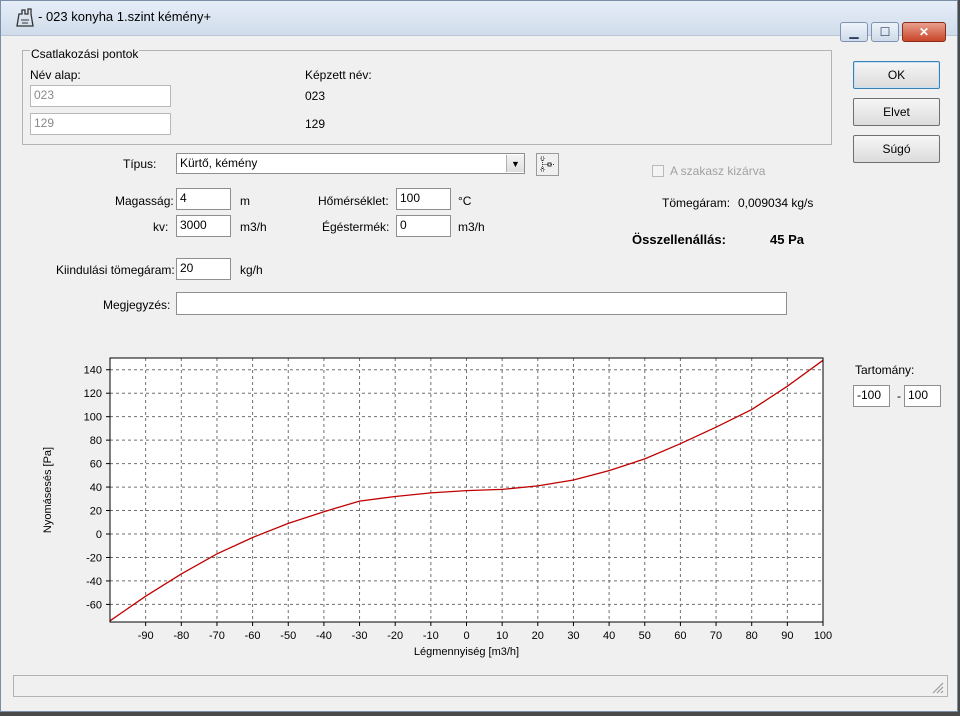 The image size is (960, 716). I want to click on temperature-label: Hőmérséklet:, so click(353, 201).